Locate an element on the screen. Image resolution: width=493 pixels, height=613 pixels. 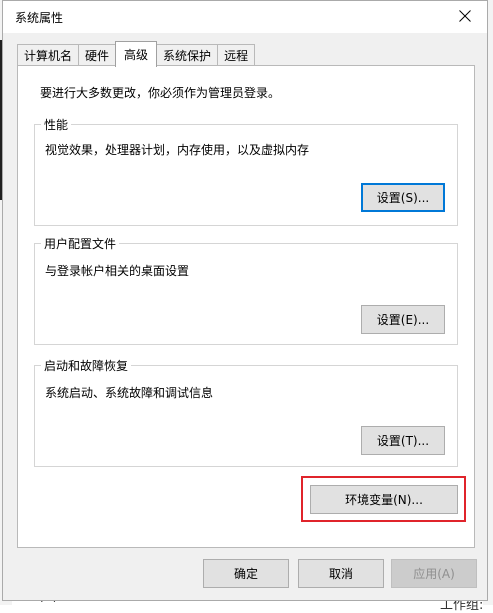
window-title: 系统属性 is located at coordinates (39, 18).